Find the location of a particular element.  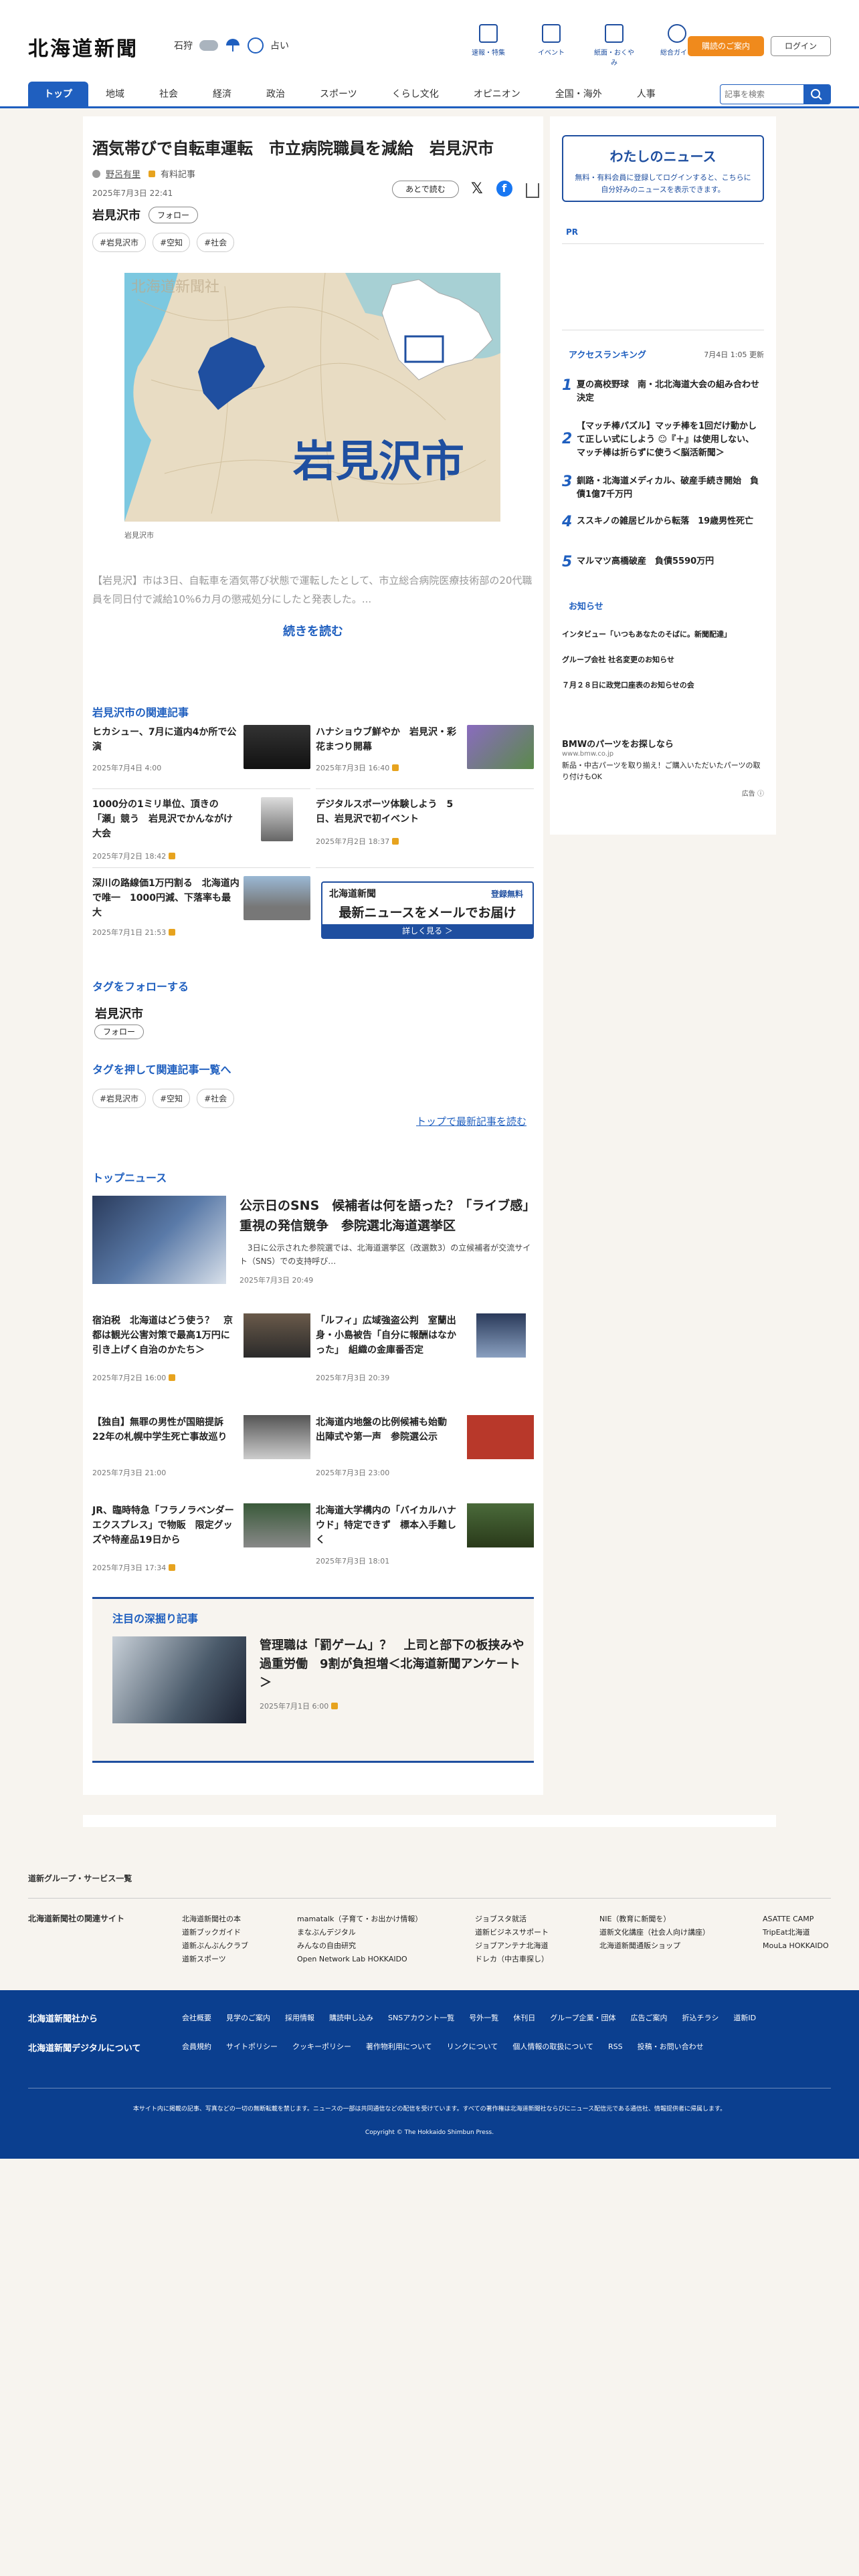

footer-link: 会員規約 is located at coordinates (196, 2047).